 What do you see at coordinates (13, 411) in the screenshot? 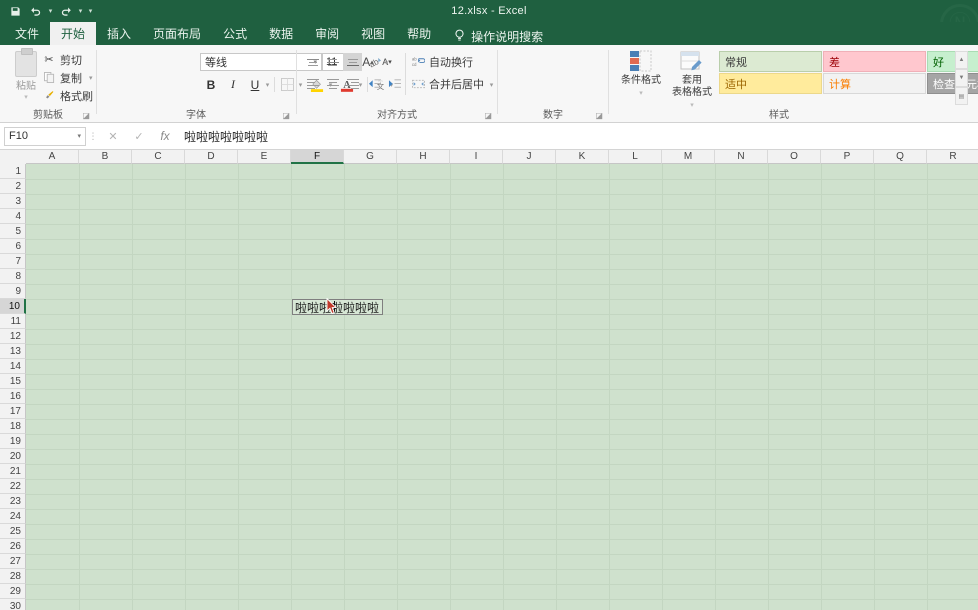
I see `row-header-17: 17` at bounding box center [13, 411].